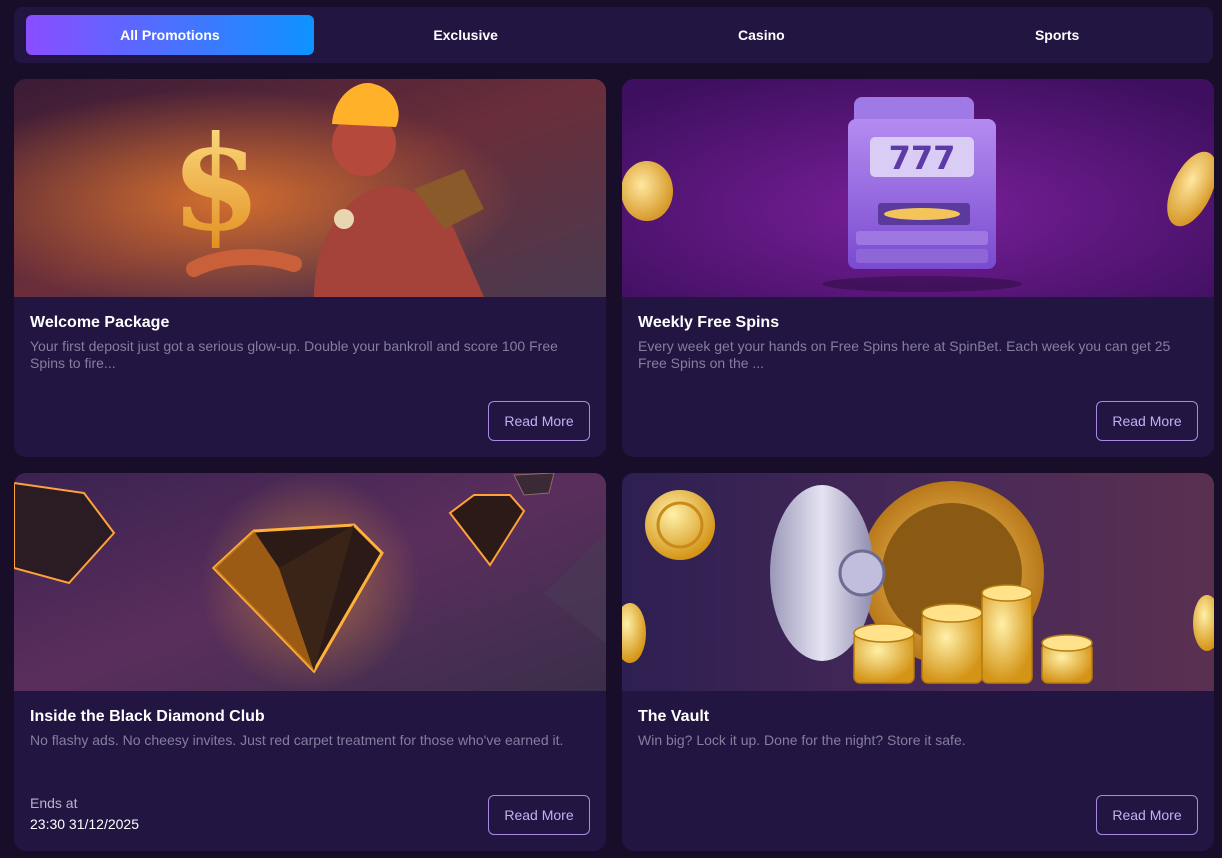 The width and height of the screenshot is (1222, 858). What do you see at coordinates (918, 188) in the screenshot?
I see `slot-machine-illustration: 777` at bounding box center [918, 188].